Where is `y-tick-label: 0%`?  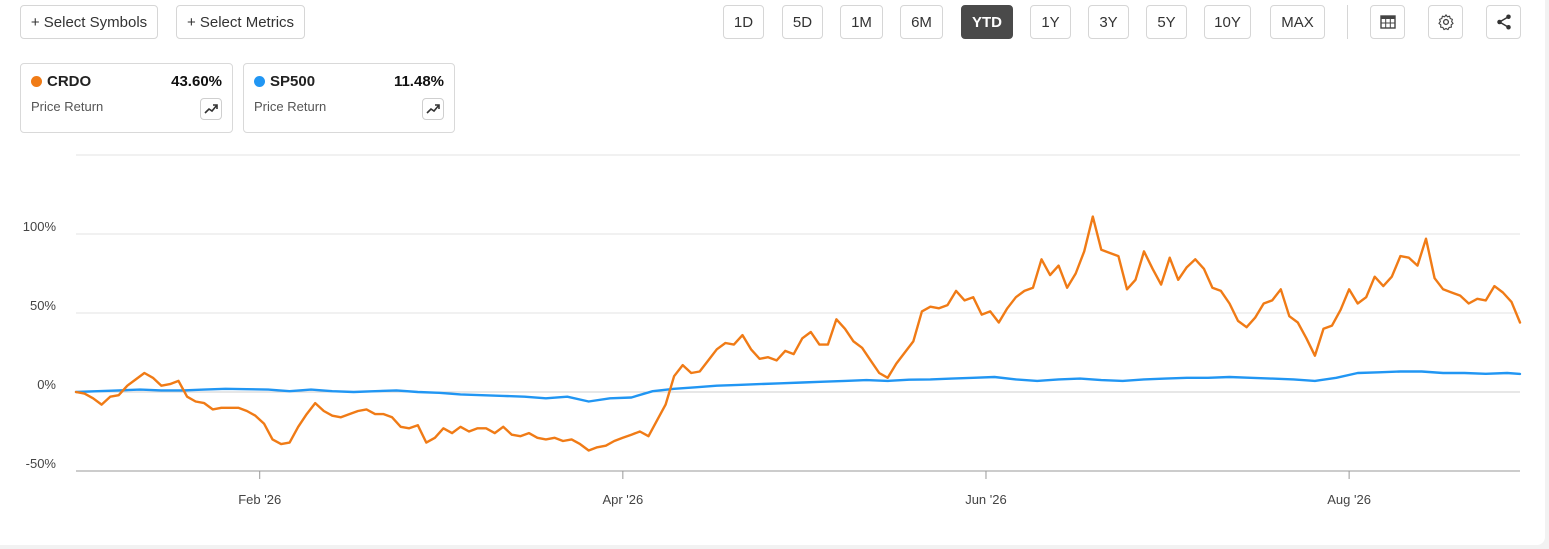 y-tick-label: 0% is located at coordinates (46, 384).